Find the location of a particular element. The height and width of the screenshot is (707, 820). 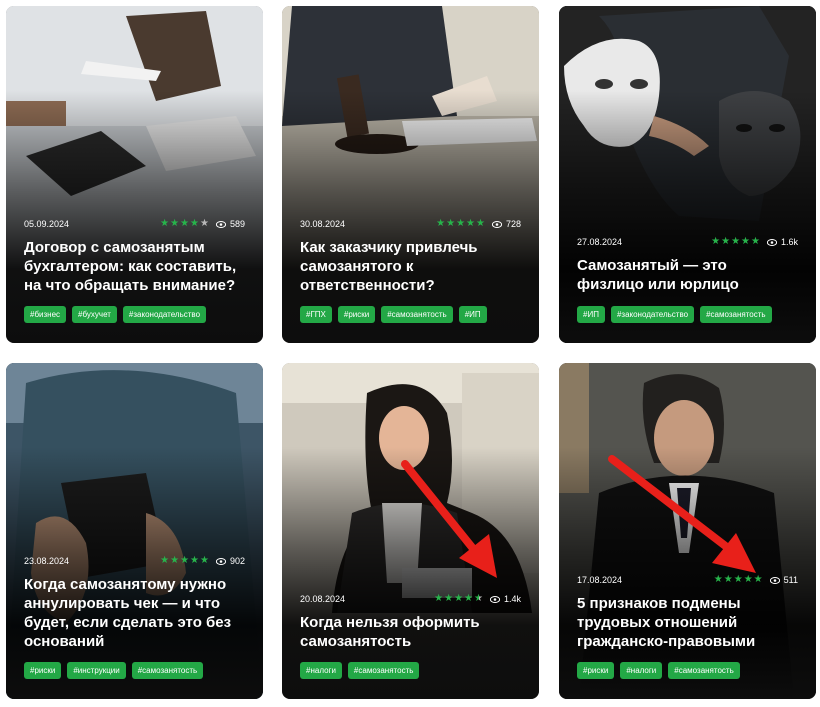

tag: #ГПХ is located at coordinates (316, 314).